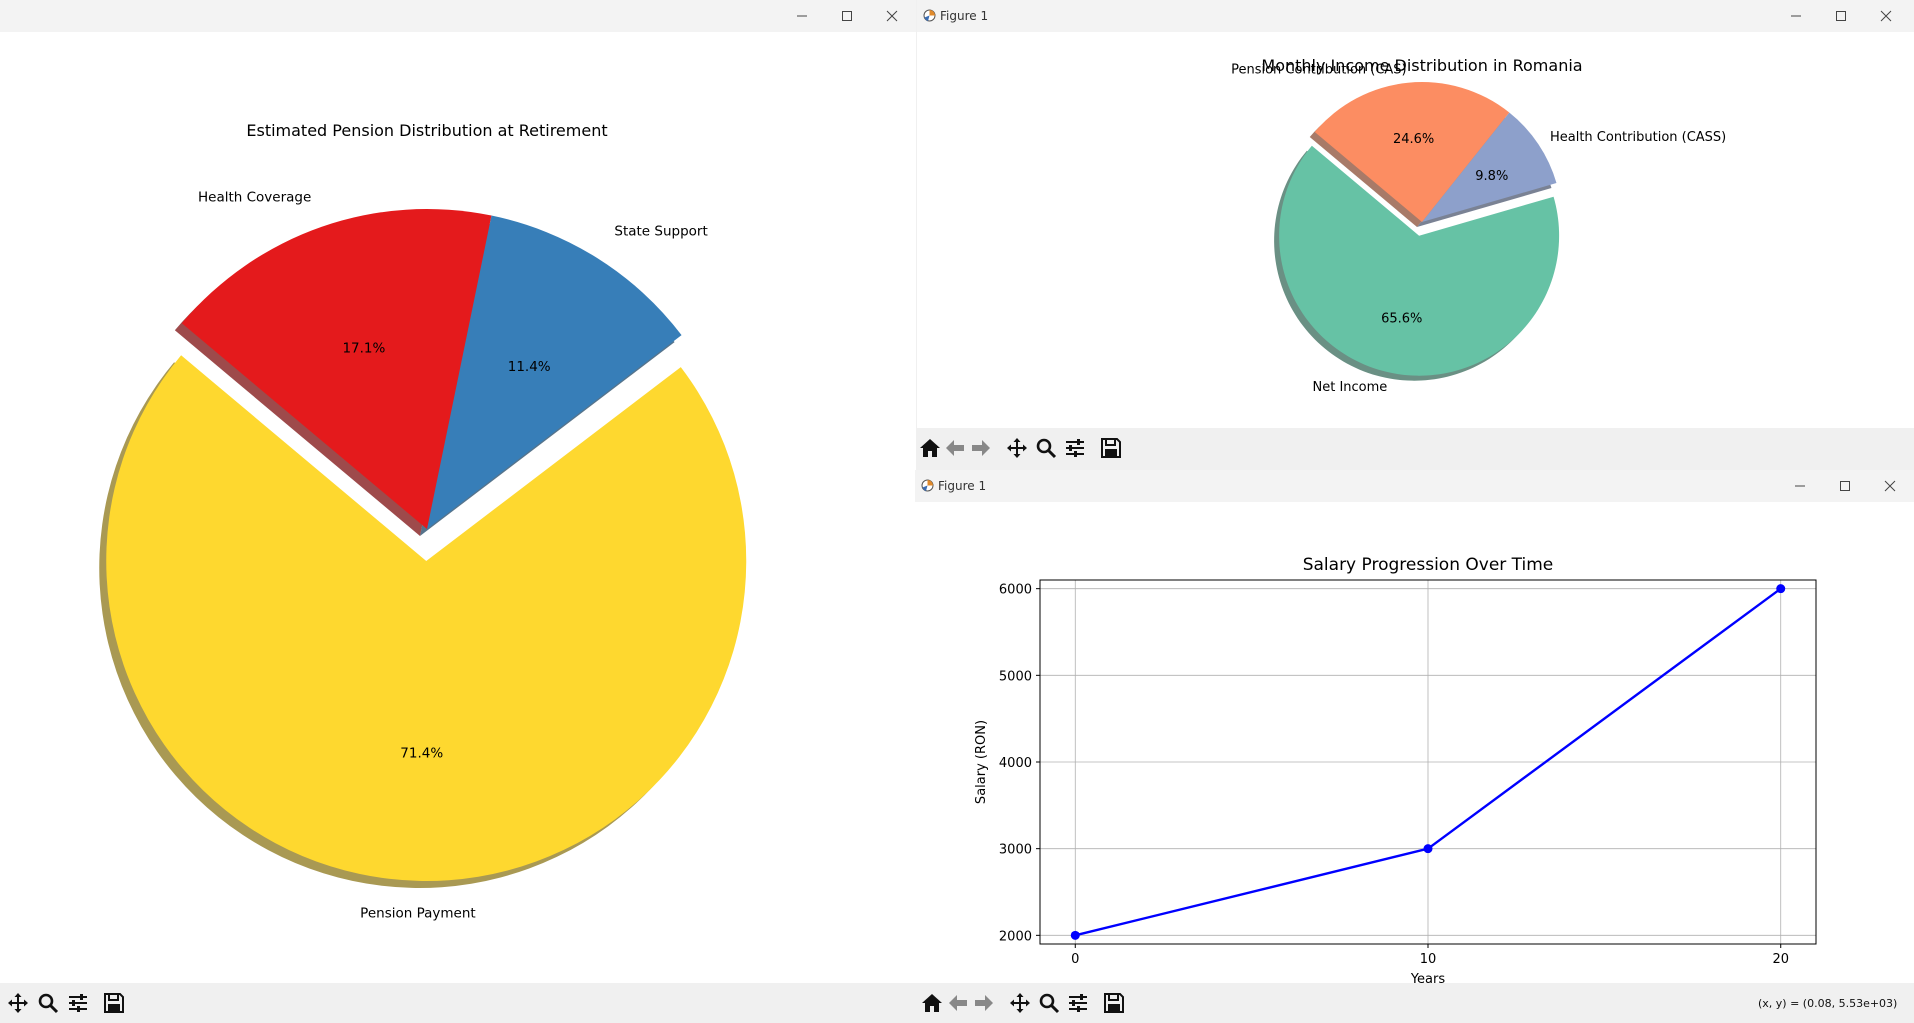 The image size is (1914, 1023). Describe the element at coordinates (1015, 850) in the screenshot. I see `y-tick-label: 3000` at that location.